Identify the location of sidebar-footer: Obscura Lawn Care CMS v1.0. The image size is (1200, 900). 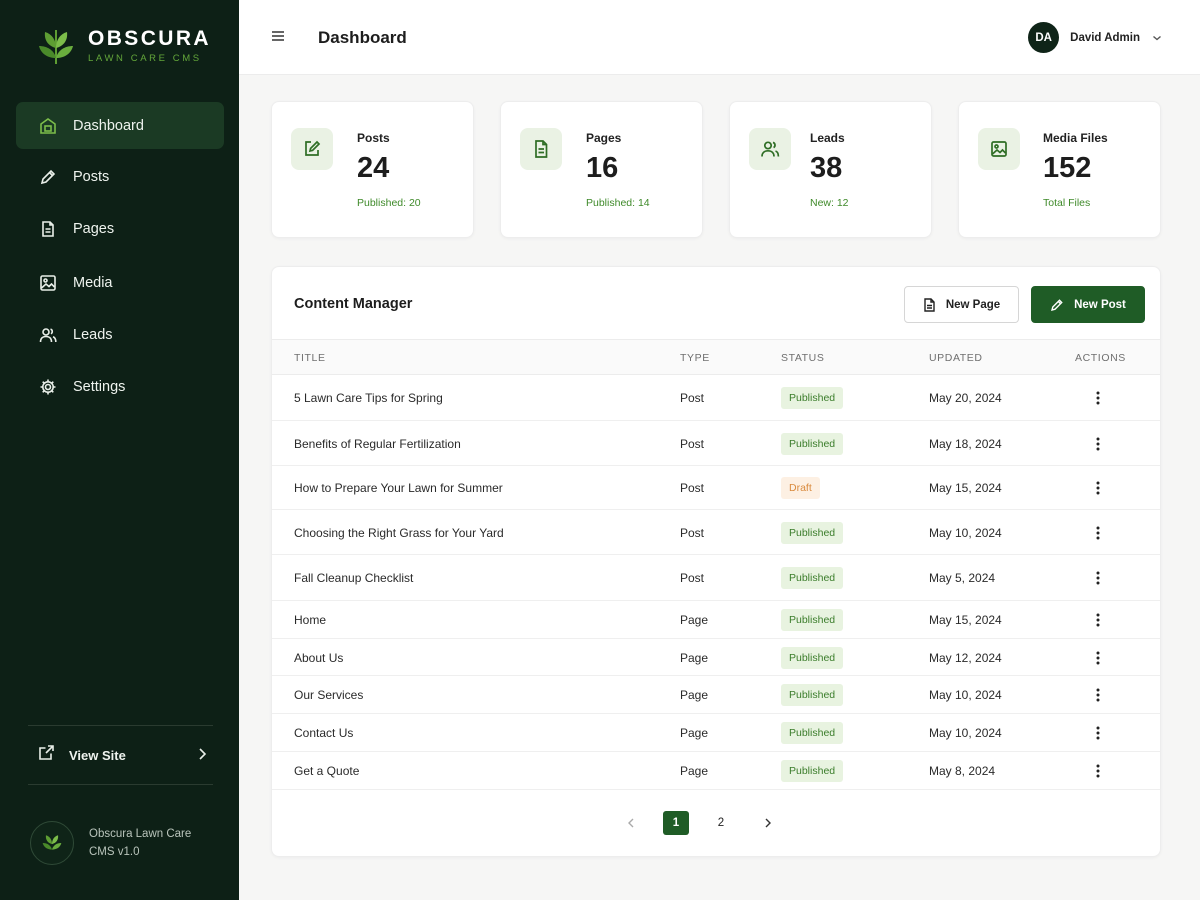
(117, 843).